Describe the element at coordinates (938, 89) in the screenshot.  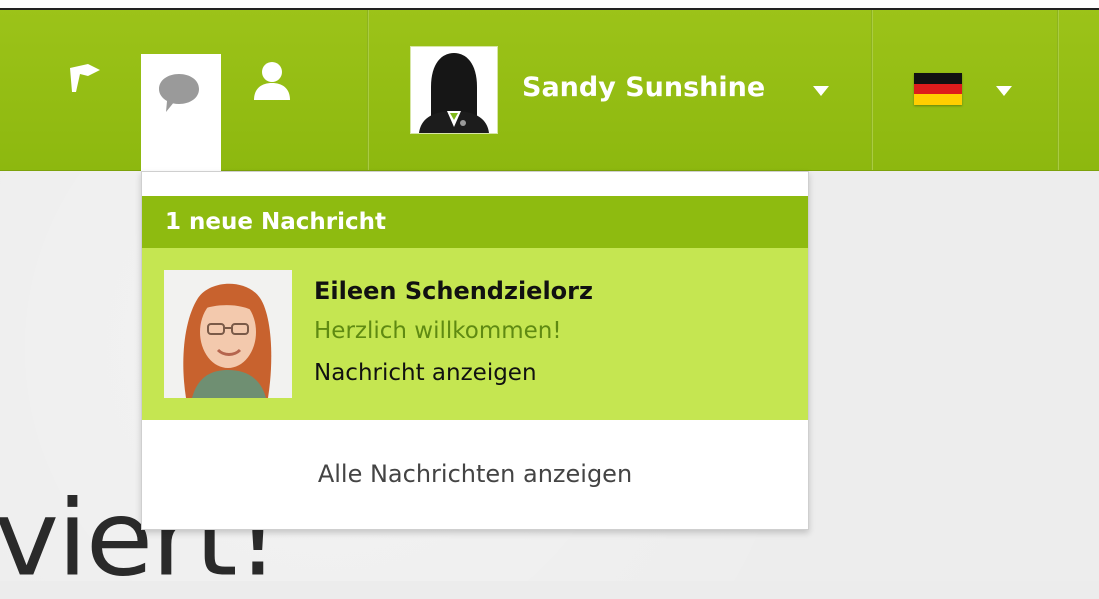
I see `language-flag-icon` at that location.